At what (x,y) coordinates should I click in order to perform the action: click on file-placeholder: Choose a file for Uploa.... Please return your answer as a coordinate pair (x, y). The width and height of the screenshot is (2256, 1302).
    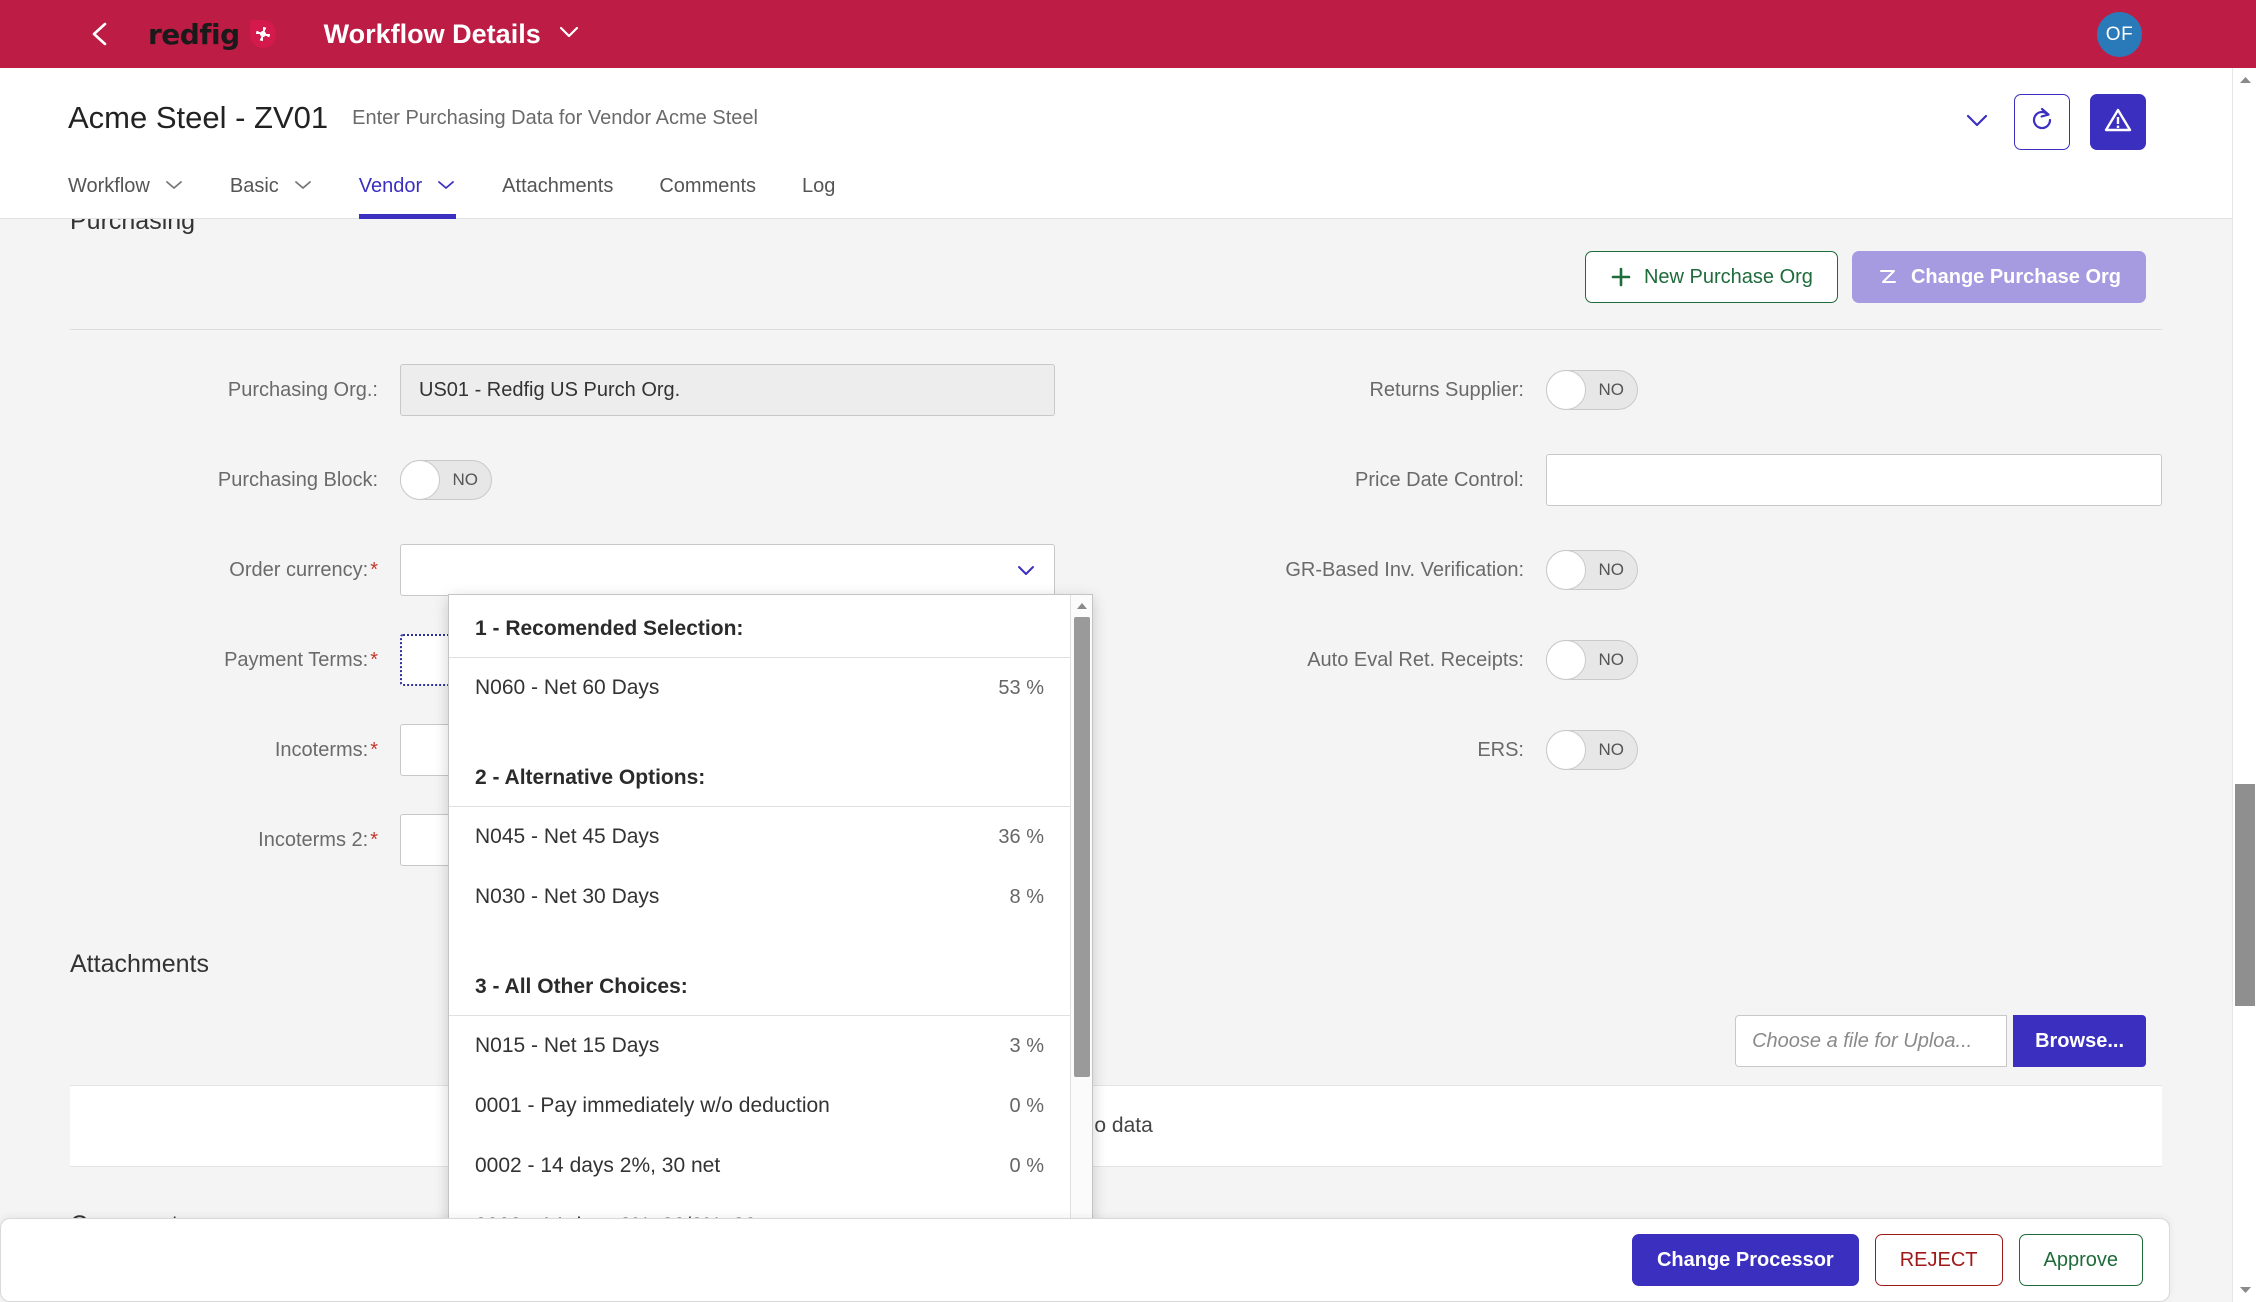
    Looking at the image, I should click on (1862, 1040).